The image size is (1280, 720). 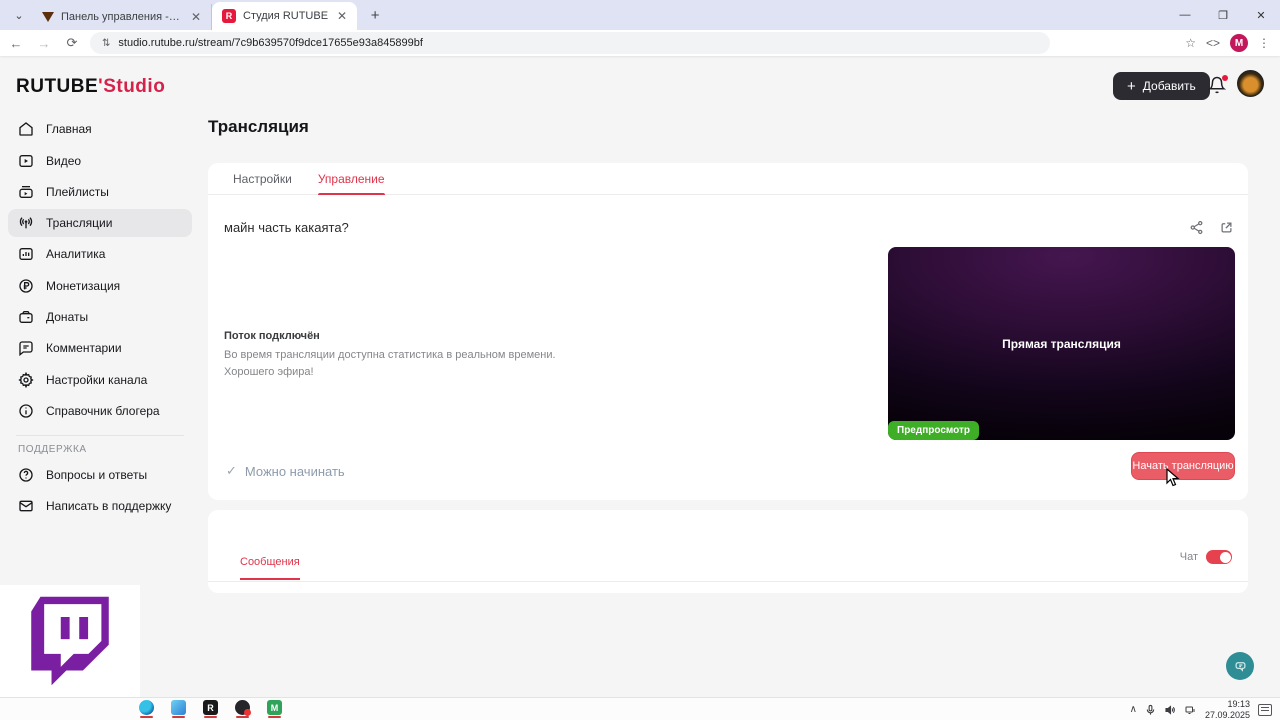 I want to click on sidebar-item-analytics: Аналитика, so click(x=100, y=254).